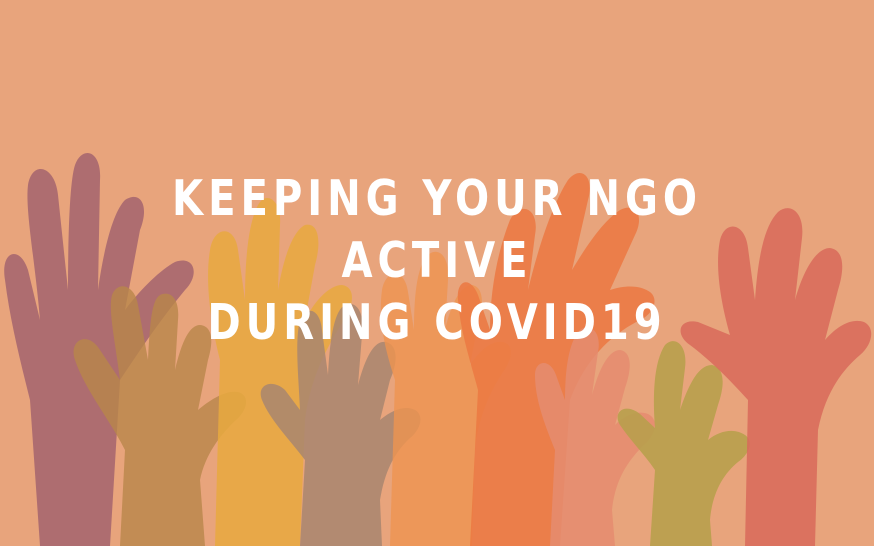  I want to click on headline-line-1: KEEPING YOUR NGO ACTIVE, so click(437, 229).